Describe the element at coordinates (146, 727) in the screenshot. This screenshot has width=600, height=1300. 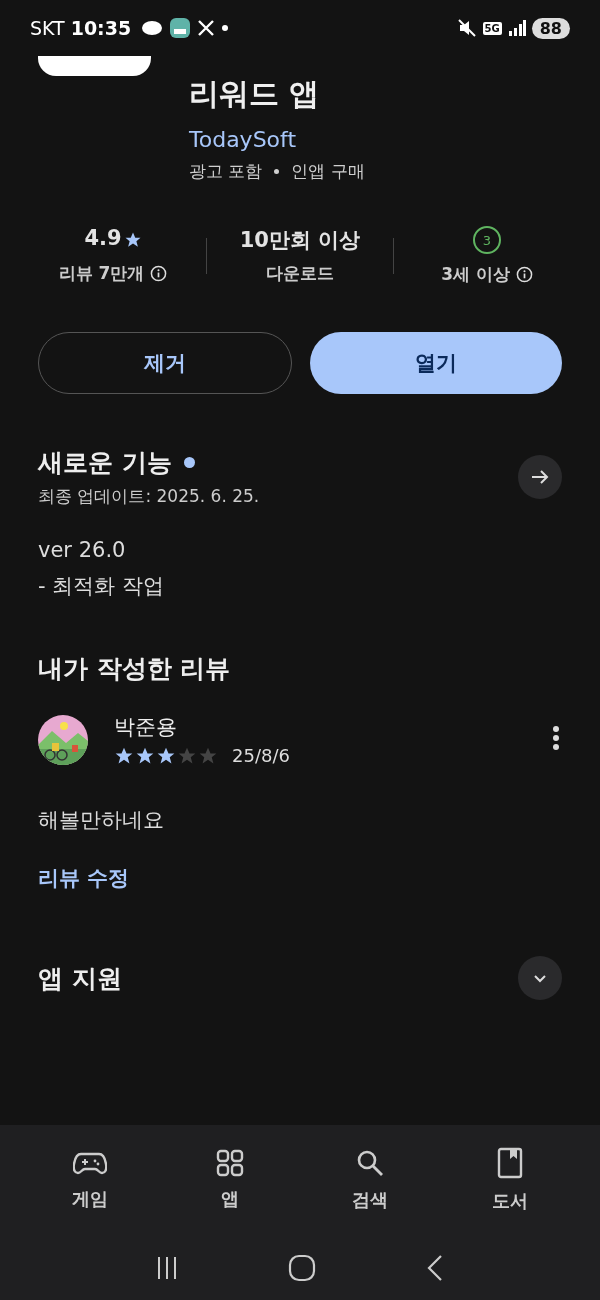
I see `reviewer-name: 박준용` at that location.